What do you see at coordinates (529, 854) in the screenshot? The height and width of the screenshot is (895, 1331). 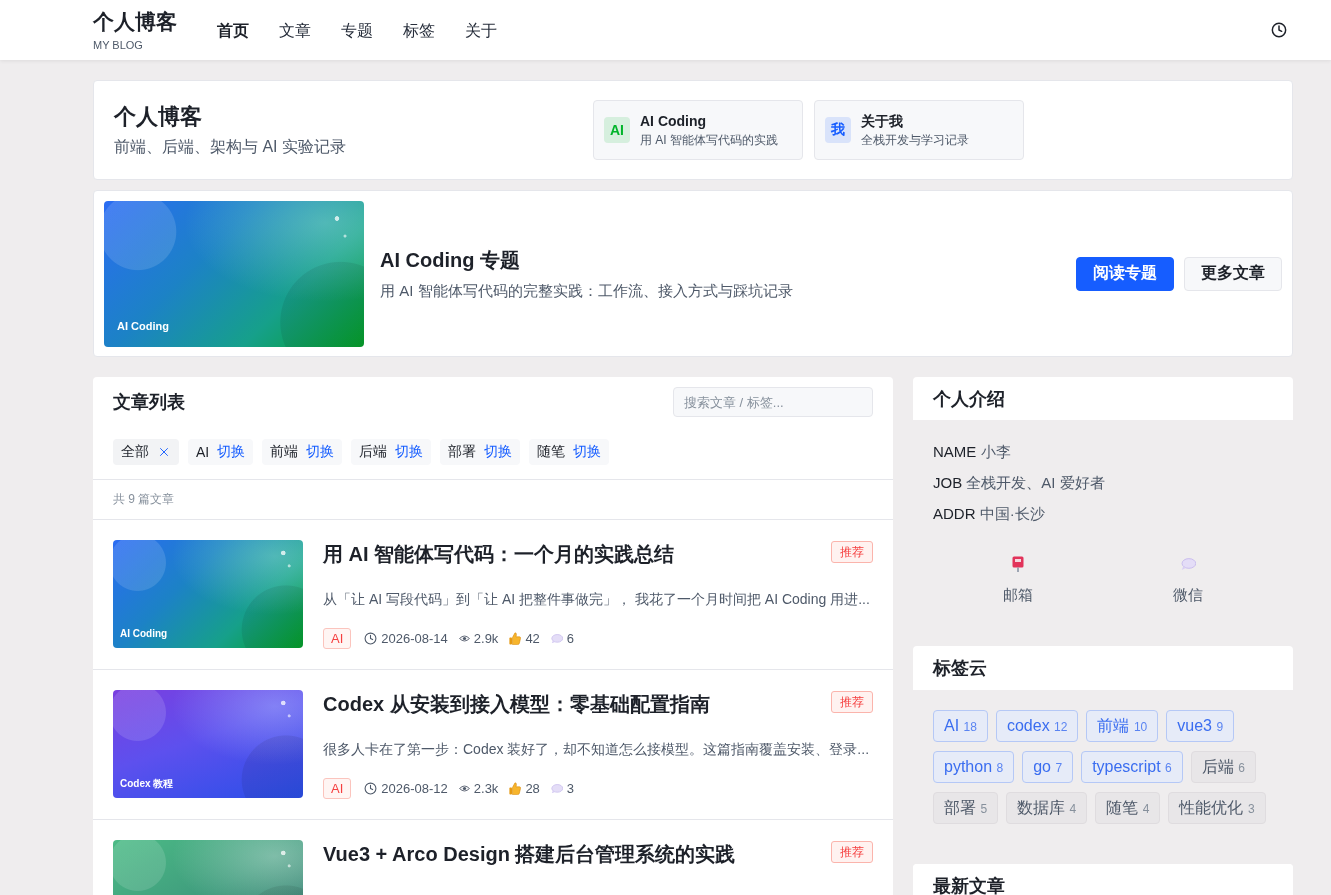 I see `article-title: Vue3 + Arco Design 搭建后台管理系统的实践` at bounding box center [529, 854].